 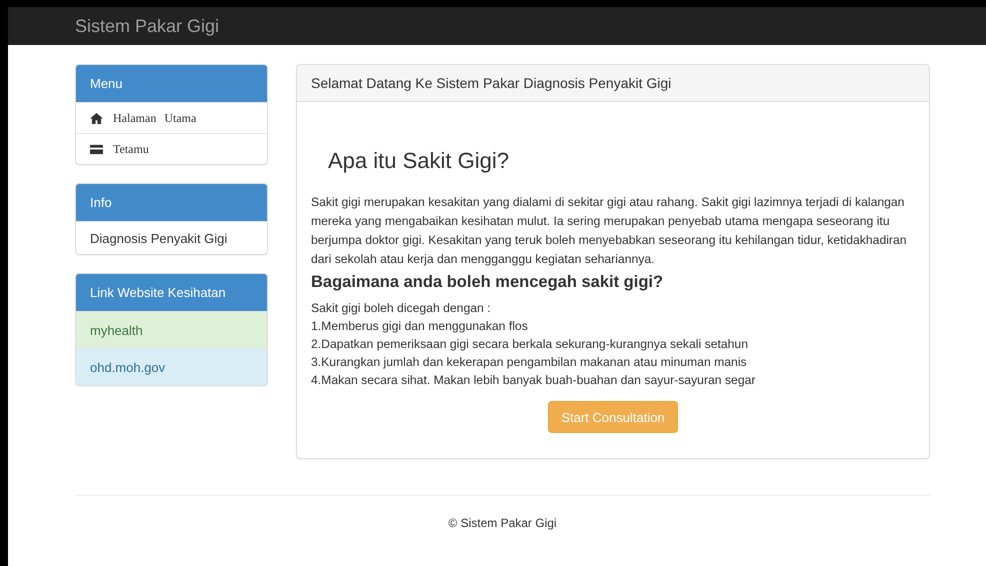 What do you see at coordinates (420, 326) in the screenshot?
I see `text-line: 1.Memberus gigi dan menggunakan flos` at bounding box center [420, 326].